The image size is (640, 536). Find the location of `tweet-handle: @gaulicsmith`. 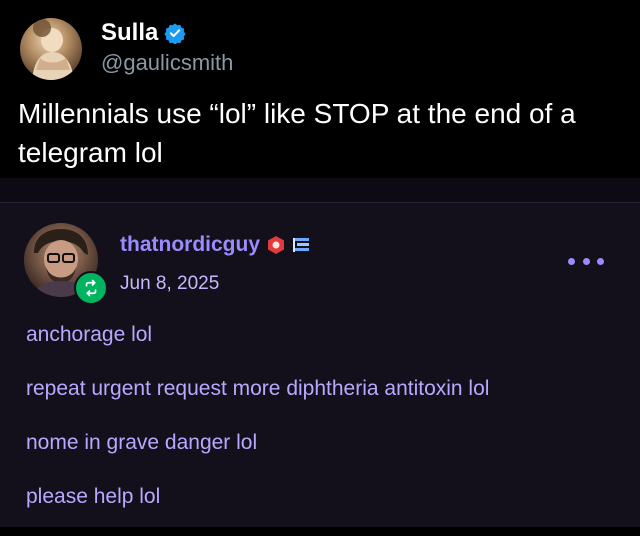

tweet-handle: @gaulicsmith is located at coordinates (167, 63).